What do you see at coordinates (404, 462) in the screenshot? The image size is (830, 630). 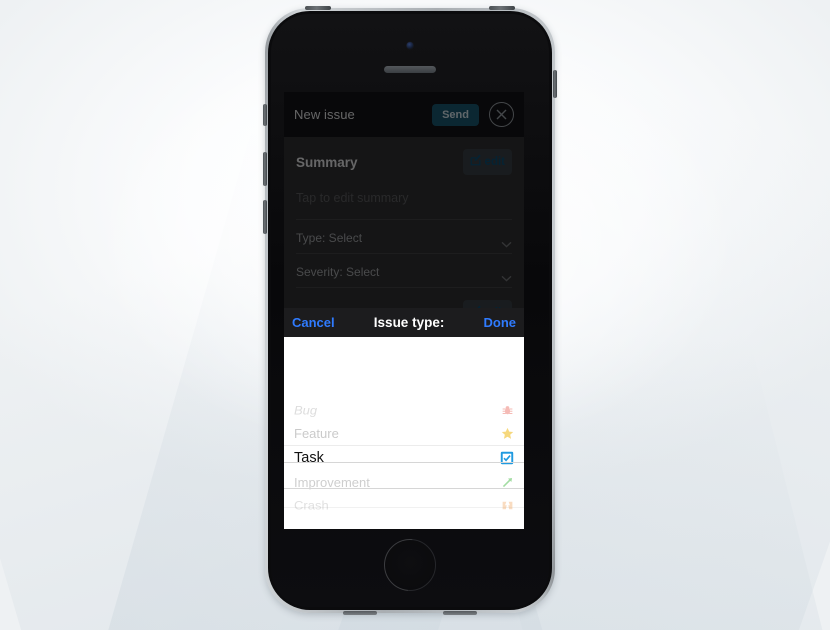 I see `picker-selection-line-top` at bounding box center [404, 462].